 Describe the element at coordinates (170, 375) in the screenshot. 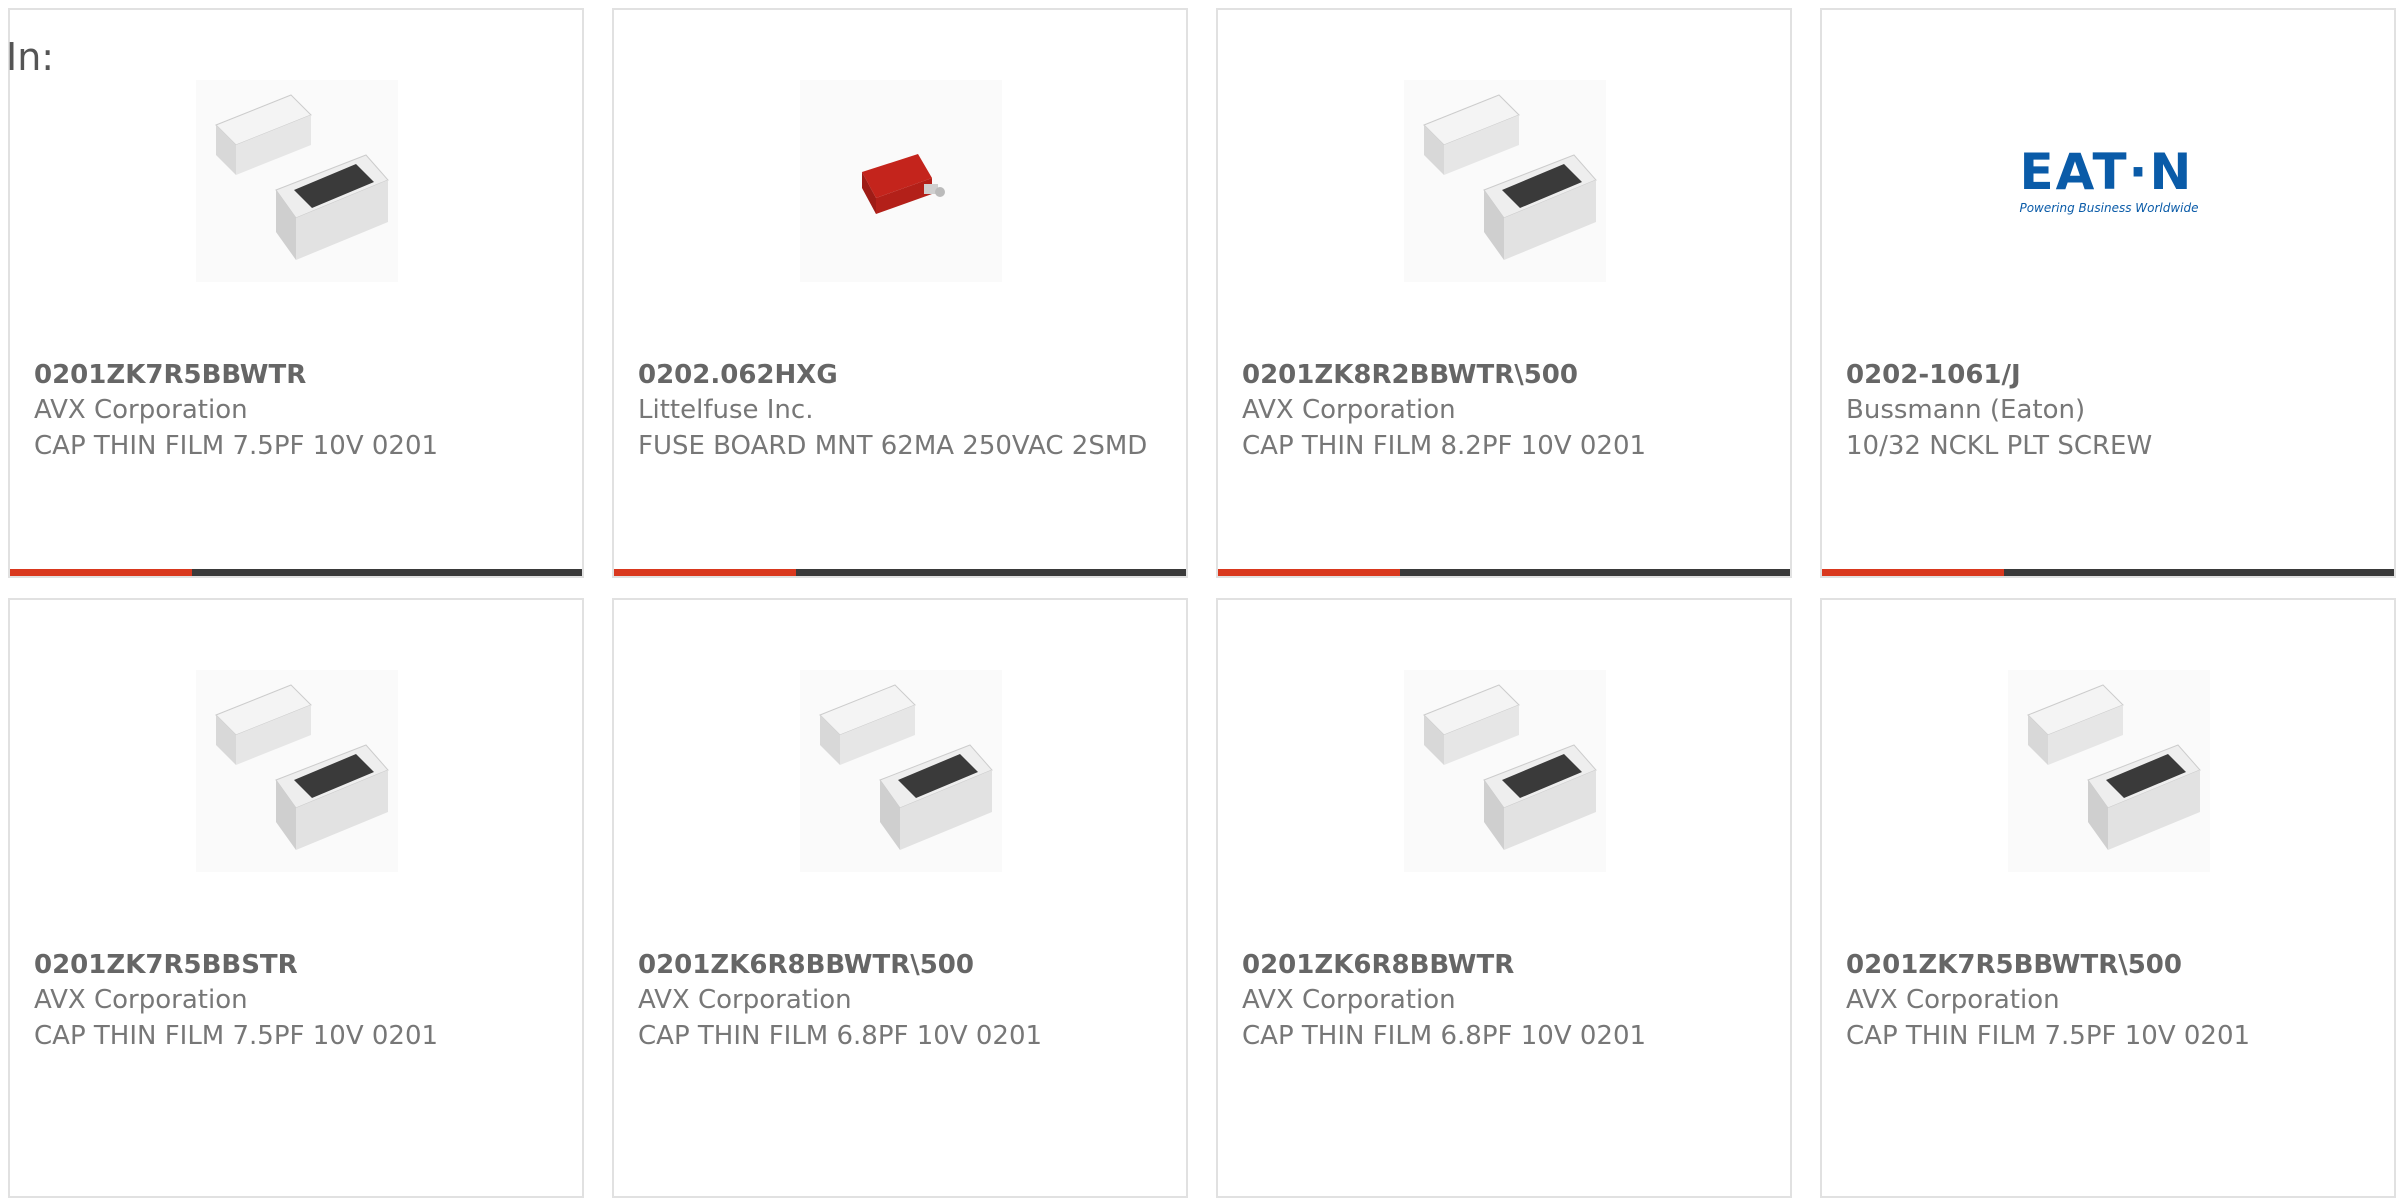

I see `part-number: 0201ZK7R5BBWTR` at that location.